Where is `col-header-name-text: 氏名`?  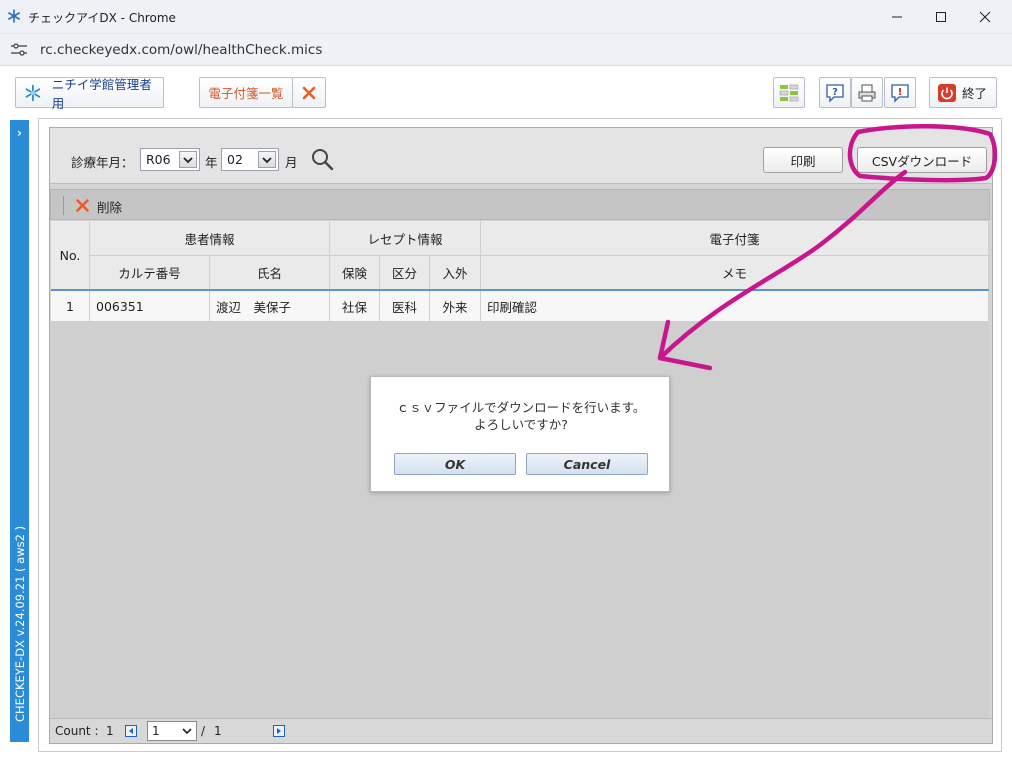 col-header-name-text: 氏名 is located at coordinates (269, 273).